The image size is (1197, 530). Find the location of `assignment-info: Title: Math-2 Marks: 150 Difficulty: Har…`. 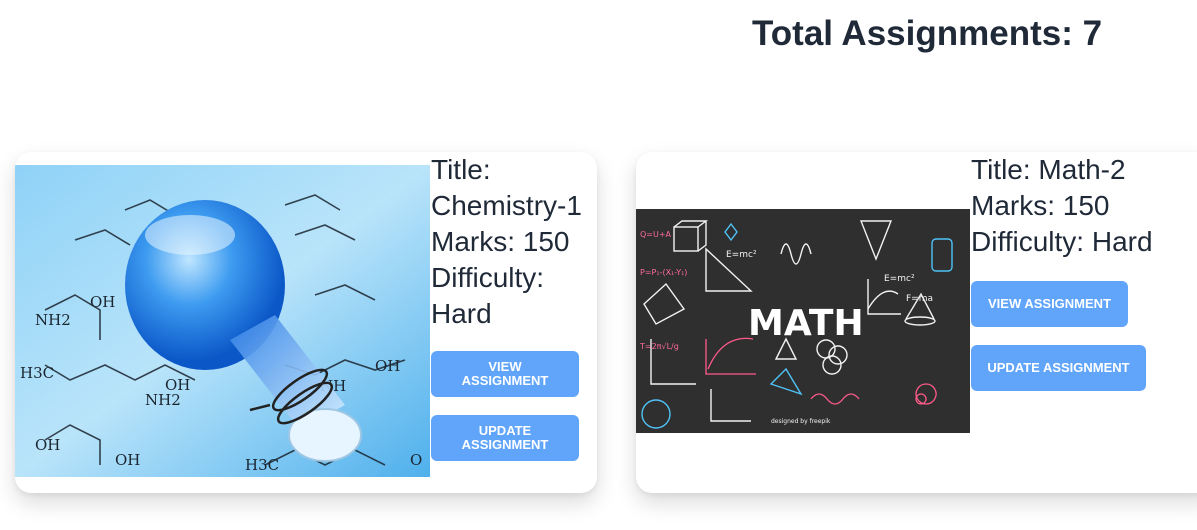

assignment-info: Title: Math-2 Marks: 150 Difficulty: Har… is located at coordinates (1084, 271).